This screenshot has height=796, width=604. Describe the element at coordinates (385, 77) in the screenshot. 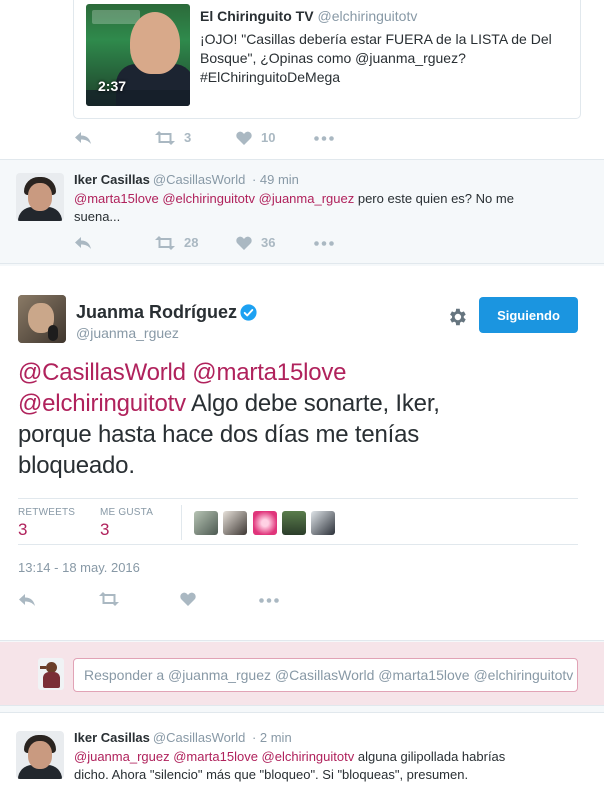

I see `quoted-hashtag: #ElChiringuitoDeMega` at that location.